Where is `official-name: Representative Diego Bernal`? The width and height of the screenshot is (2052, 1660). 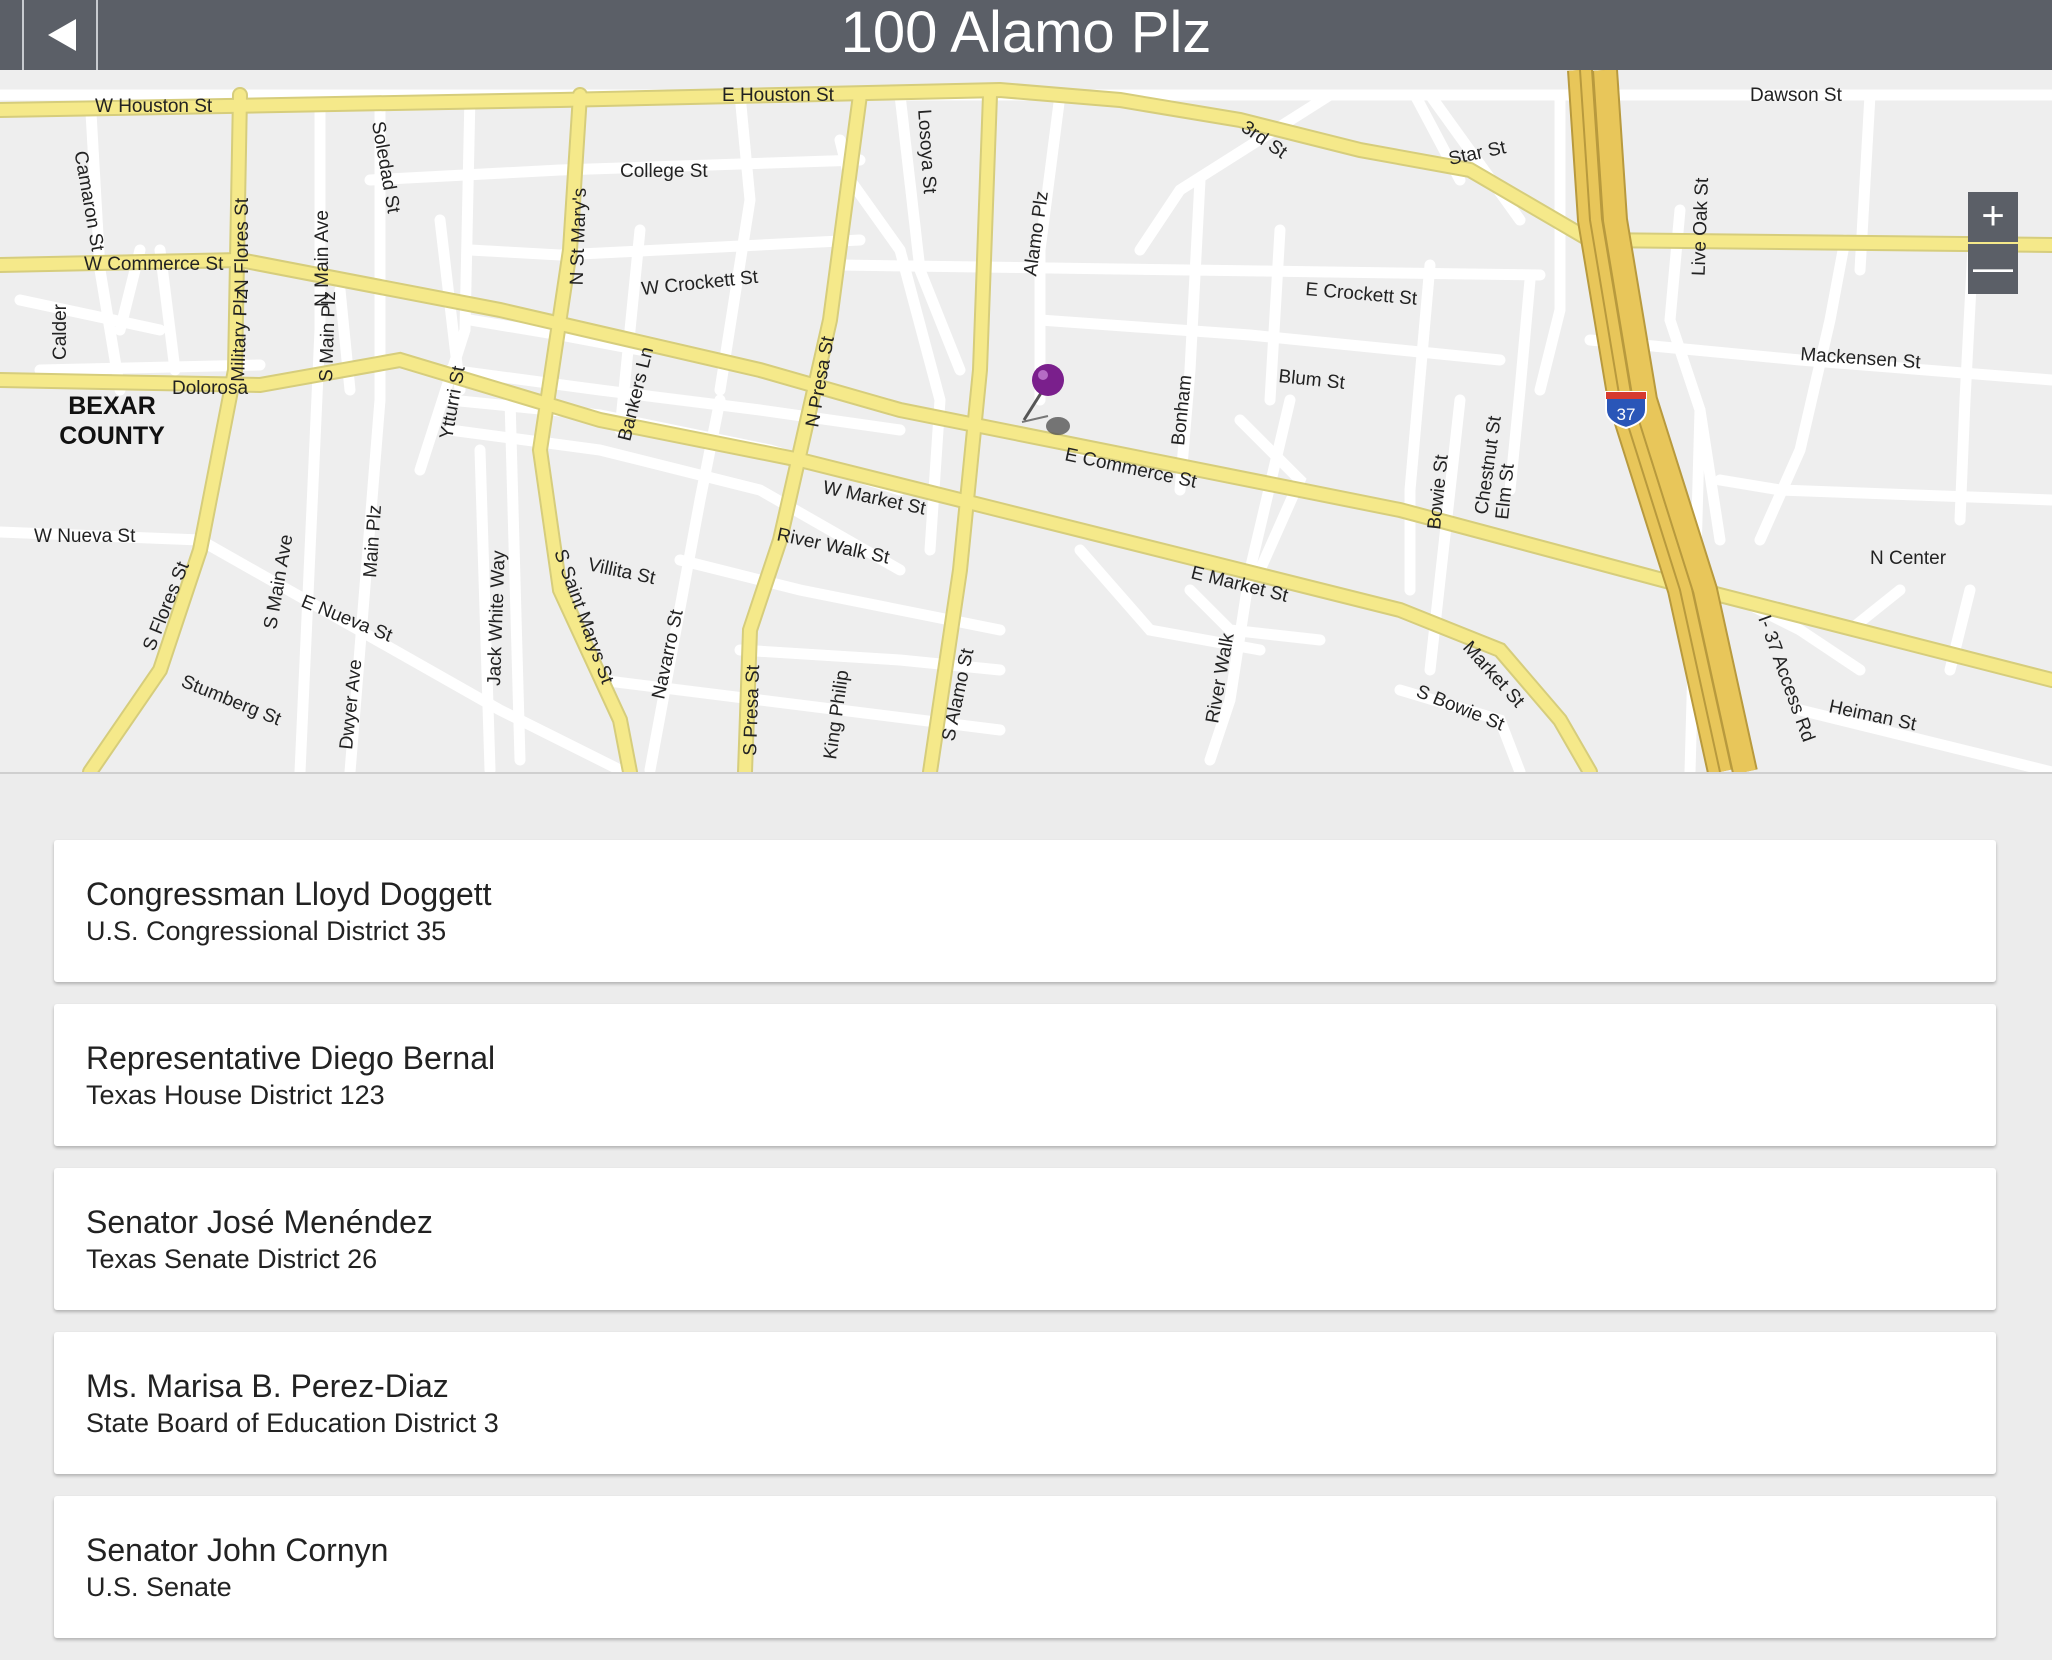 official-name: Representative Diego Bernal is located at coordinates (291, 1058).